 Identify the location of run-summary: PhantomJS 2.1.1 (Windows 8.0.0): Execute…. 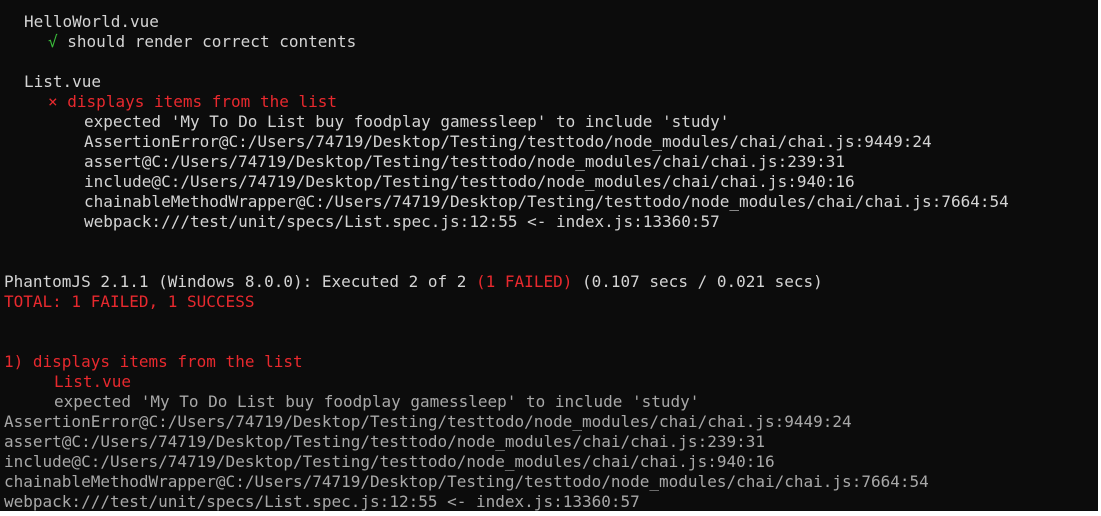
(413, 282).